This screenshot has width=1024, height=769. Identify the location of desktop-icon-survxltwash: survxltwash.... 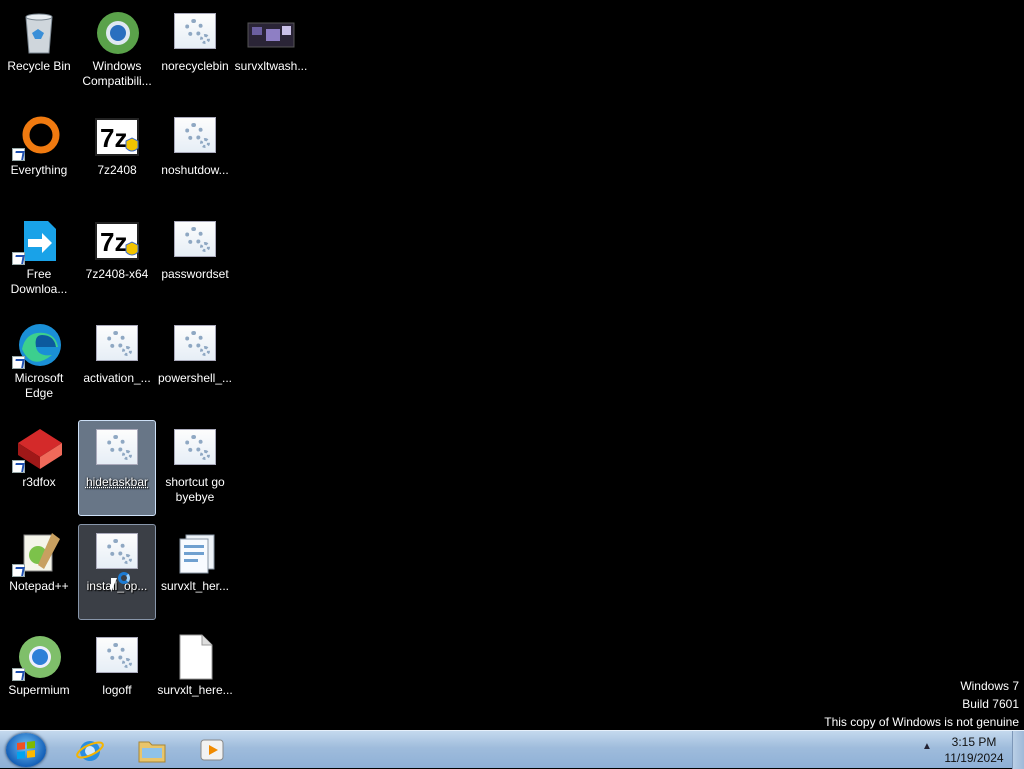
(271, 52).